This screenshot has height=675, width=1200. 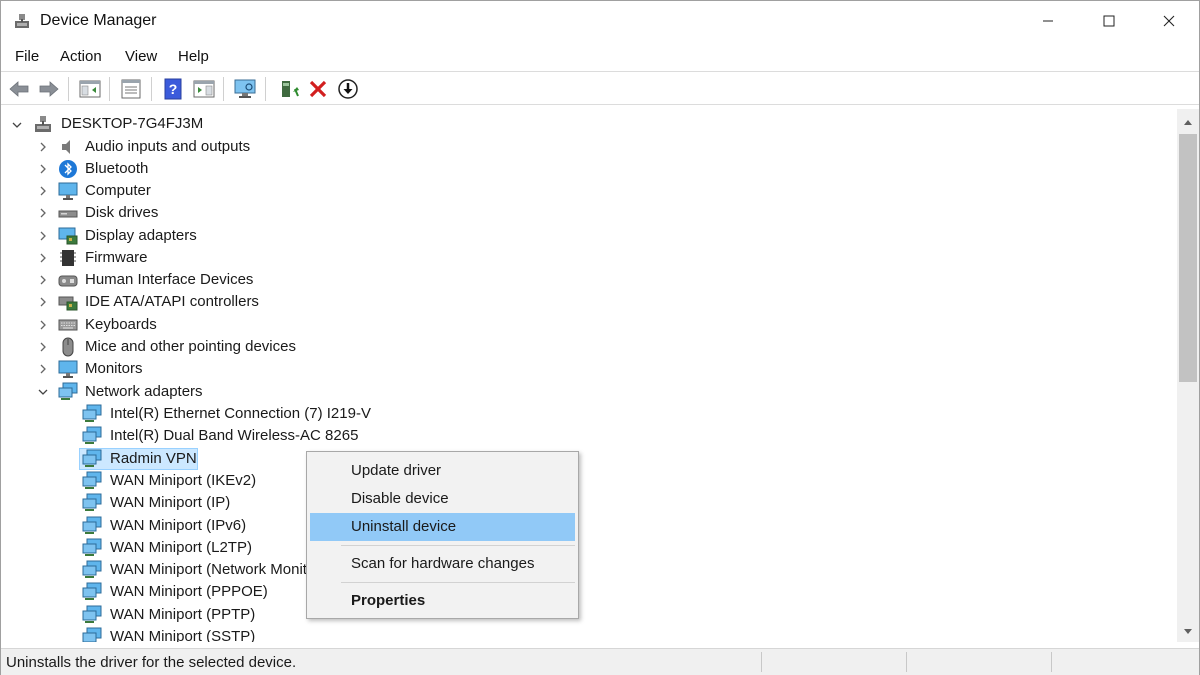 I want to click on forward-button, so click(x=49, y=89).